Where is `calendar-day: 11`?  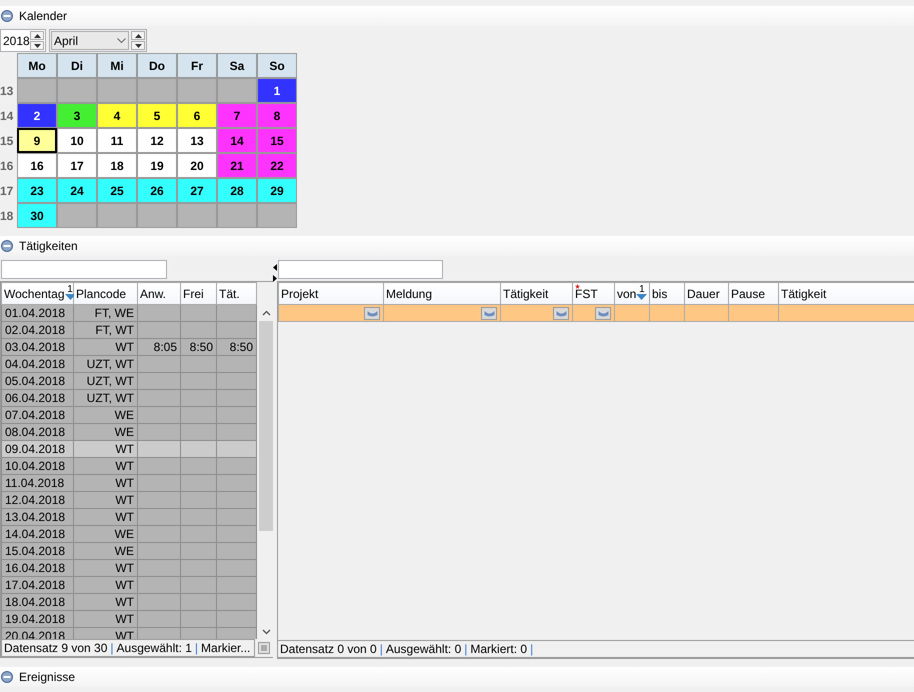
calendar-day: 11 is located at coordinates (117, 140).